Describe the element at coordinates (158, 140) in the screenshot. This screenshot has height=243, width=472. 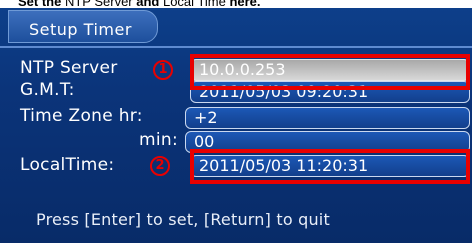
I see `time-zone-min-label: min:` at that location.